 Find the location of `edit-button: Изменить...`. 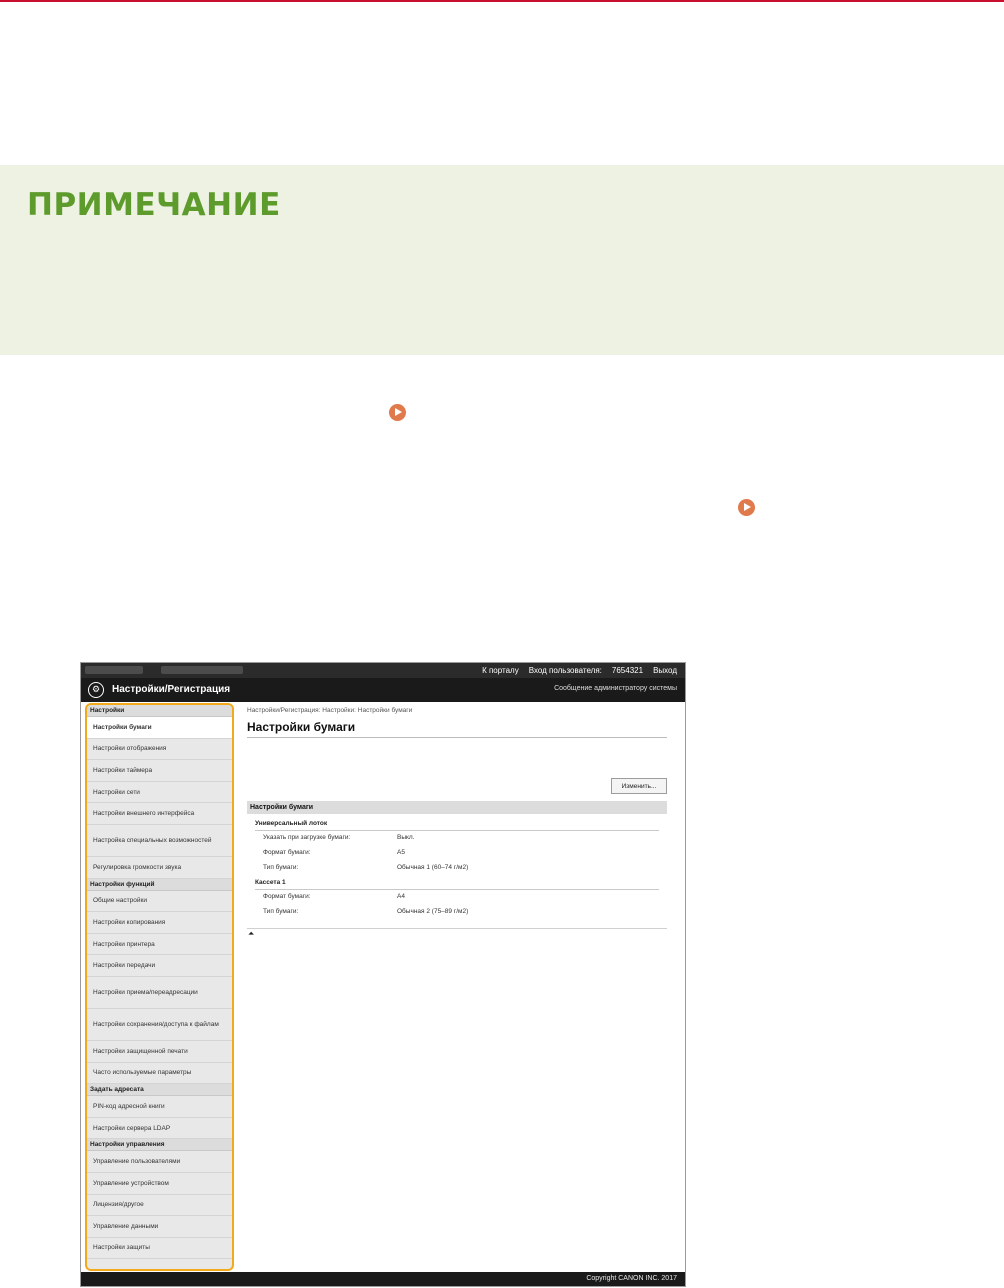

edit-button: Изменить... is located at coordinates (639, 786).